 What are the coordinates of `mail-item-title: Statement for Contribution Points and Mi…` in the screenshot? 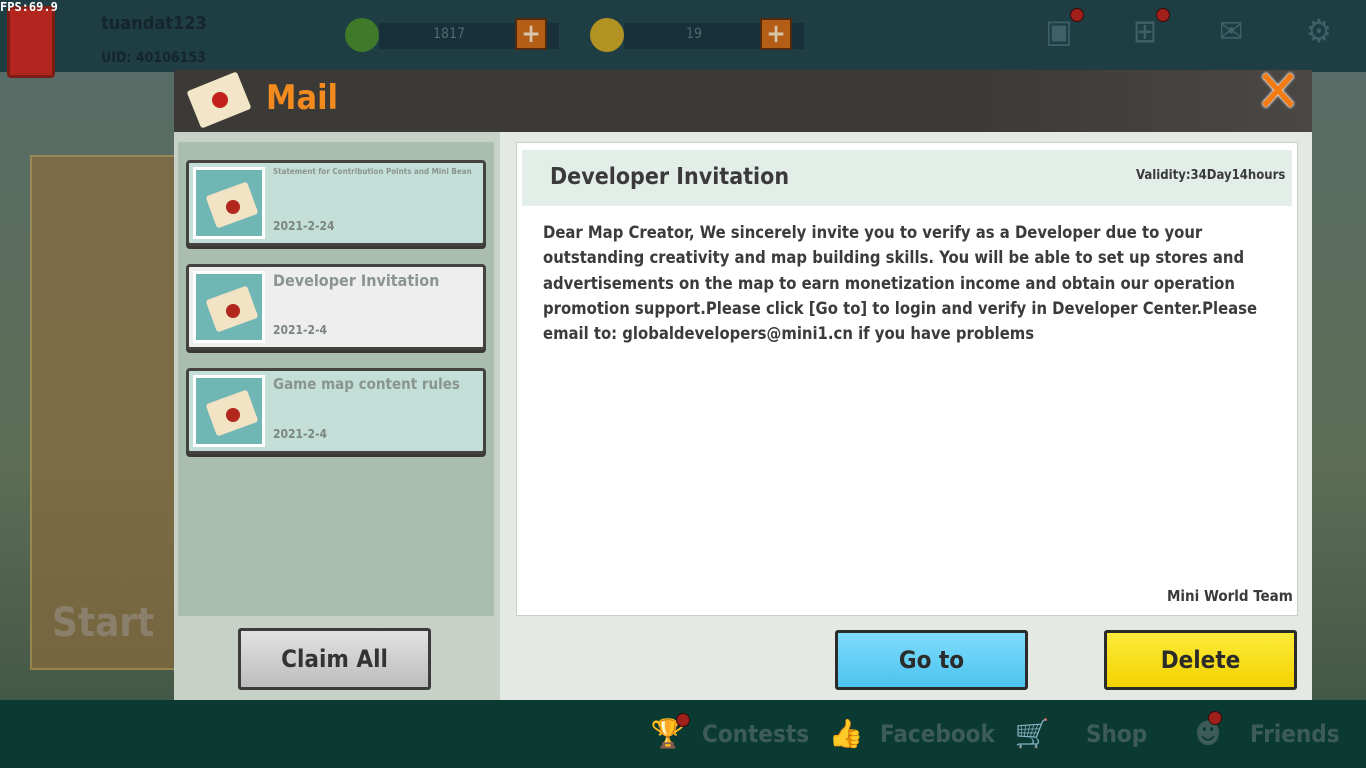 It's located at (372, 171).